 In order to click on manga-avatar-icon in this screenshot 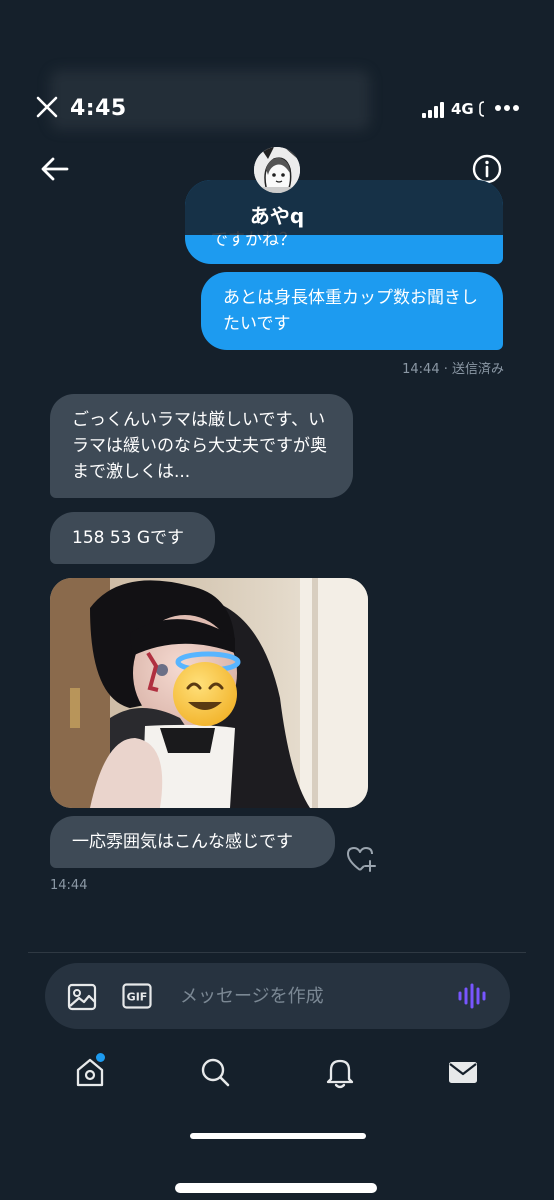, I will do `click(277, 170)`.